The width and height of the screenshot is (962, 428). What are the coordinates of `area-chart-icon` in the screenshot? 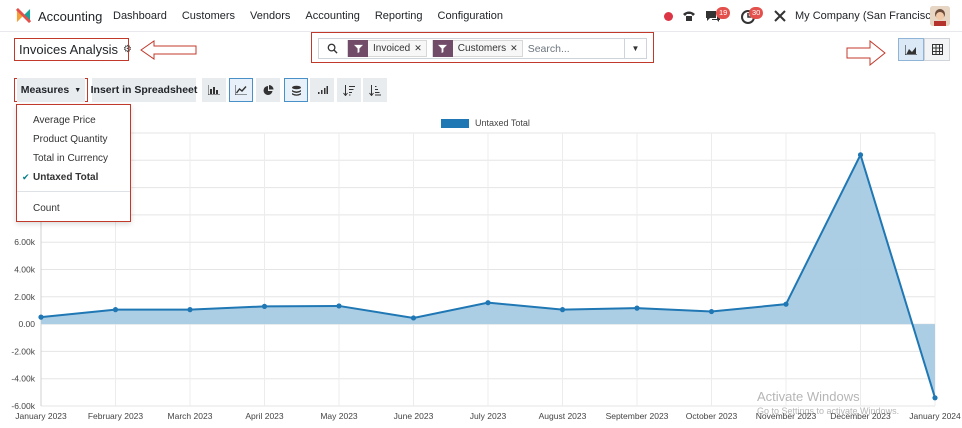 It's located at (911, 49).